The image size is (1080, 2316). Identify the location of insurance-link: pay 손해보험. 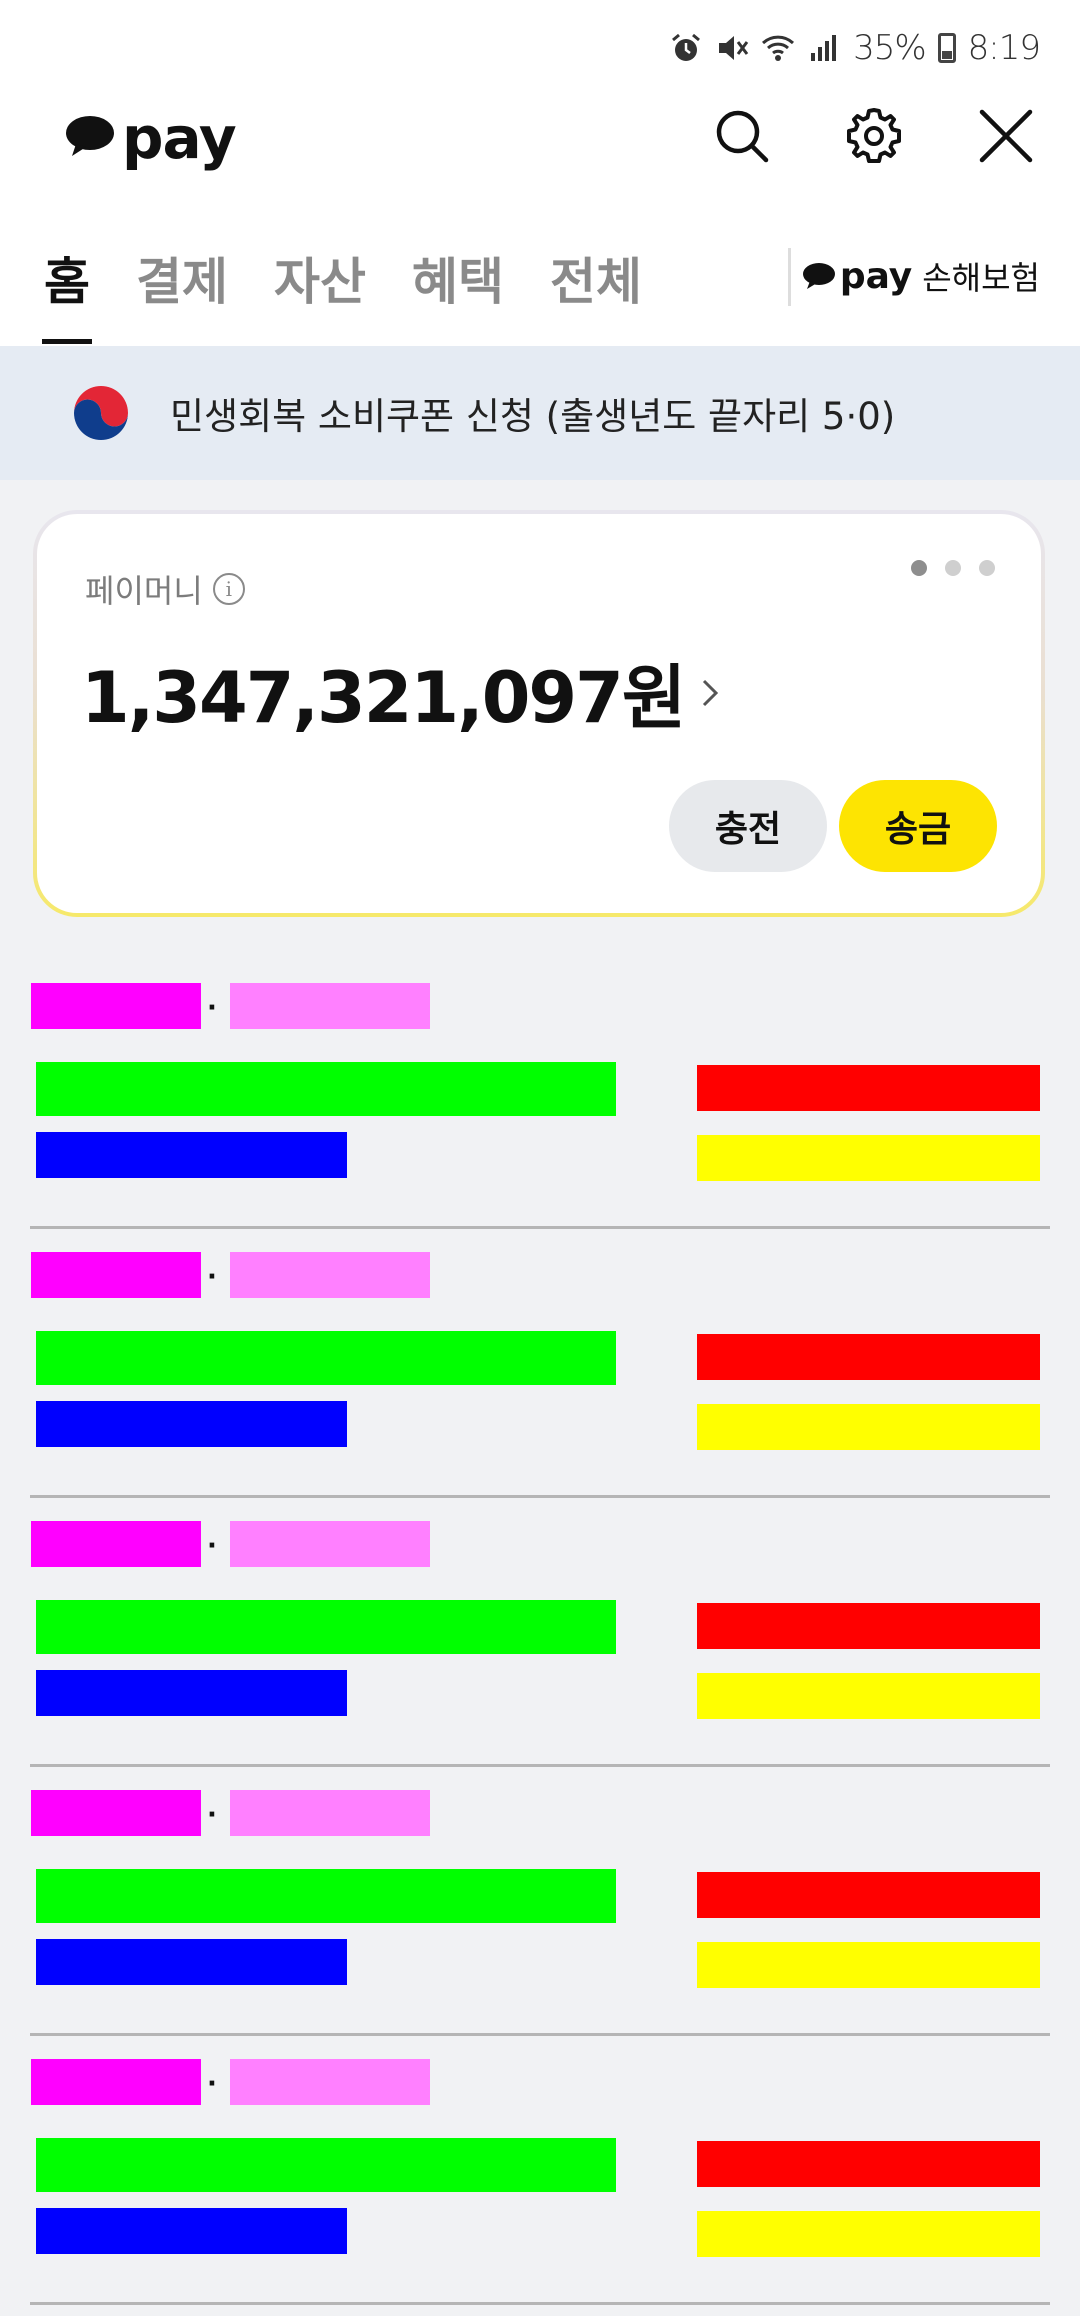
(921, 276).